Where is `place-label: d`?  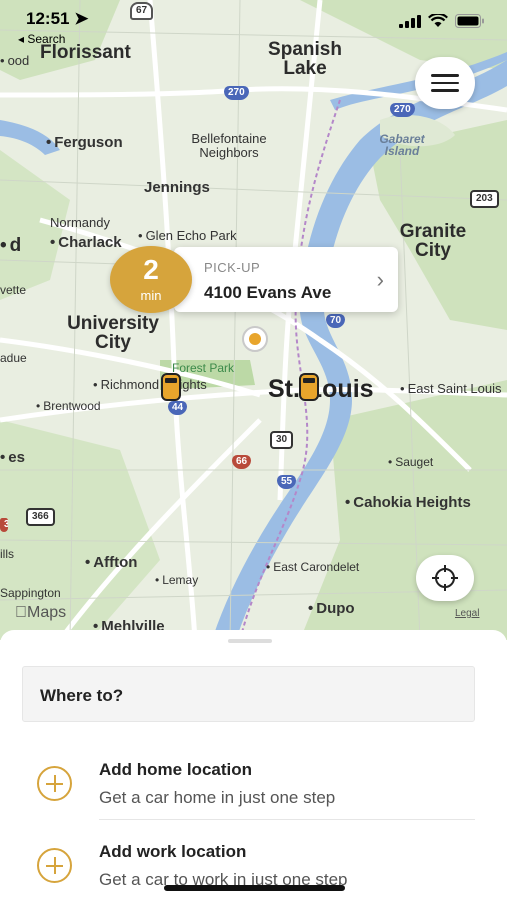 place-label: d is located at coordinates (11, 245).